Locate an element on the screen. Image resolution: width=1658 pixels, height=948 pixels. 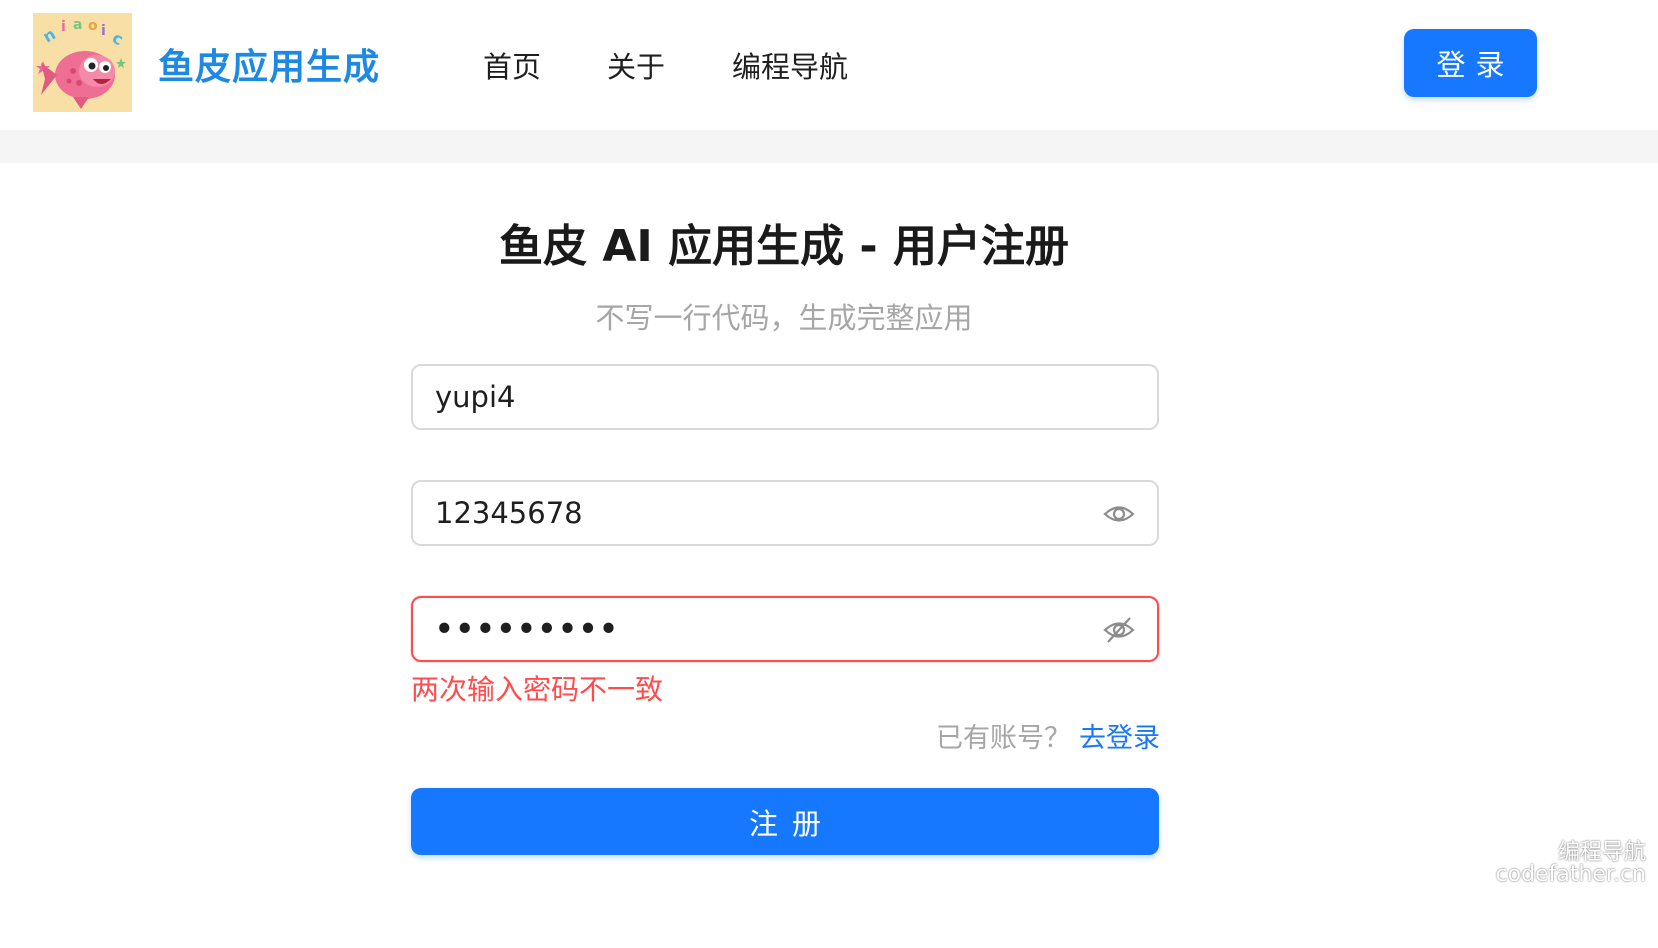
confirm-password-input is located at coordinates (755, 629).